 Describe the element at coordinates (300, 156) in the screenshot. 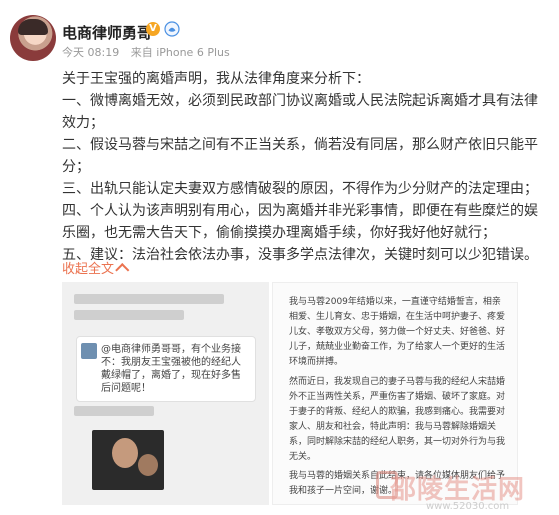

I see `post-line: 二、假设马蓉与宋喆之间有不正当关系，倘若没有同居，那么财产依旧只能平分；` at that location.